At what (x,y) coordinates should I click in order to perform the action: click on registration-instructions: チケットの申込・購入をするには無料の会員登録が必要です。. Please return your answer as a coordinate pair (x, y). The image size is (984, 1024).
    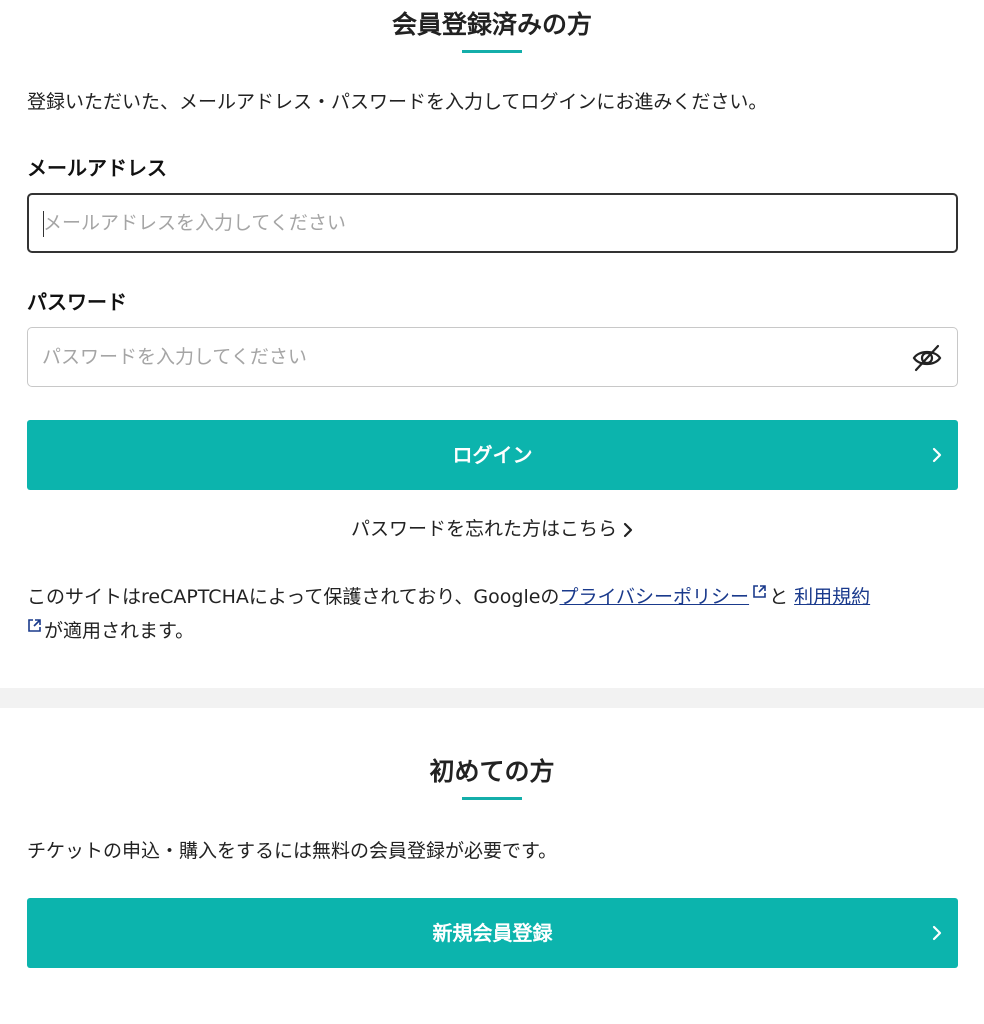
    Looking at the image, I should click on (292, 851).